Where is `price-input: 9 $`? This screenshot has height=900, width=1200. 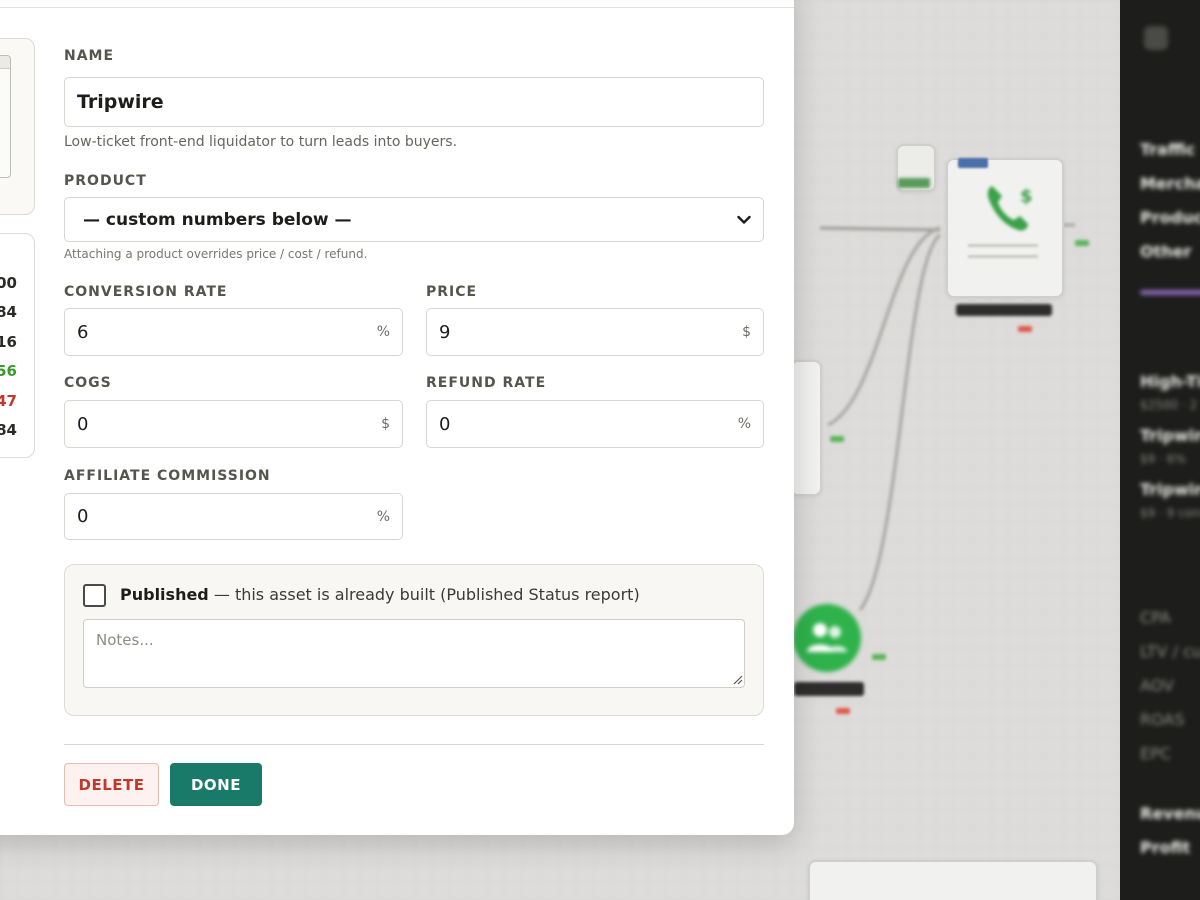
price-input: 9 $ is located at coordinates (595, 332).